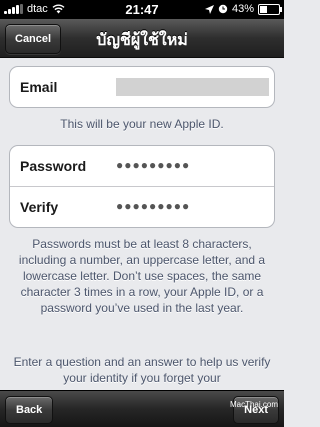 The width and height of the screenshot is (320, 427). I want to click on navigation-bar: Cancel บัญชีผู้ใช้ใหม่, so click(142, 38).